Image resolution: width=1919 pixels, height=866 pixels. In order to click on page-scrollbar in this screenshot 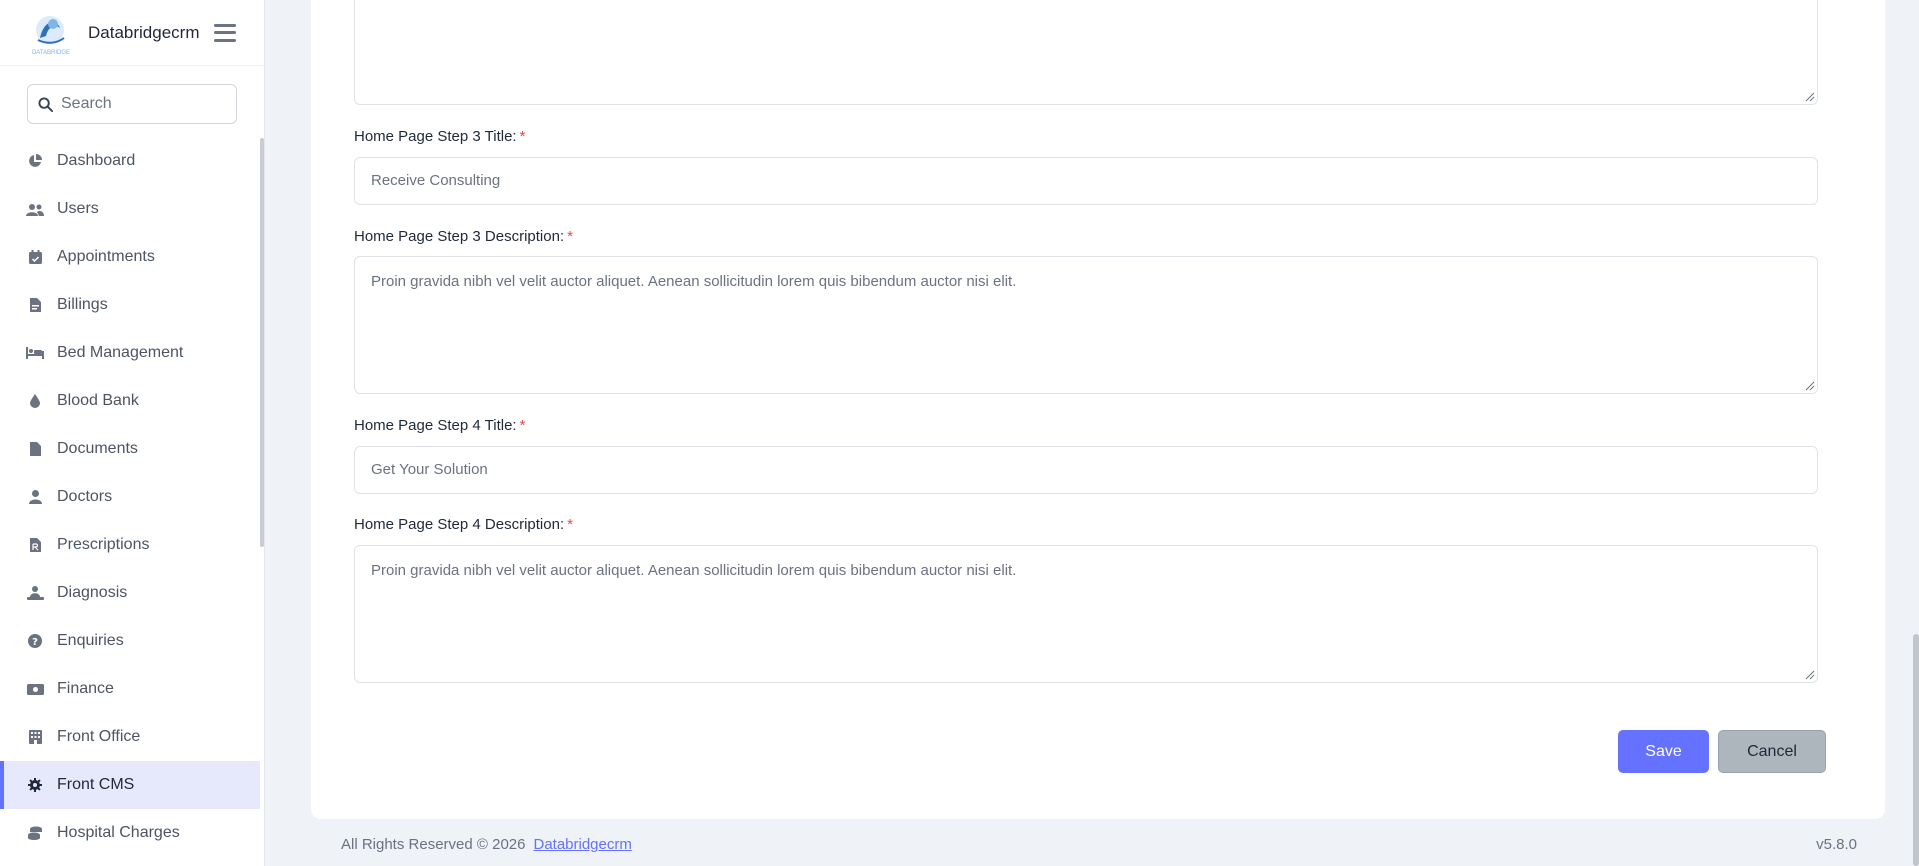, I will do `click(1916, 750)`.